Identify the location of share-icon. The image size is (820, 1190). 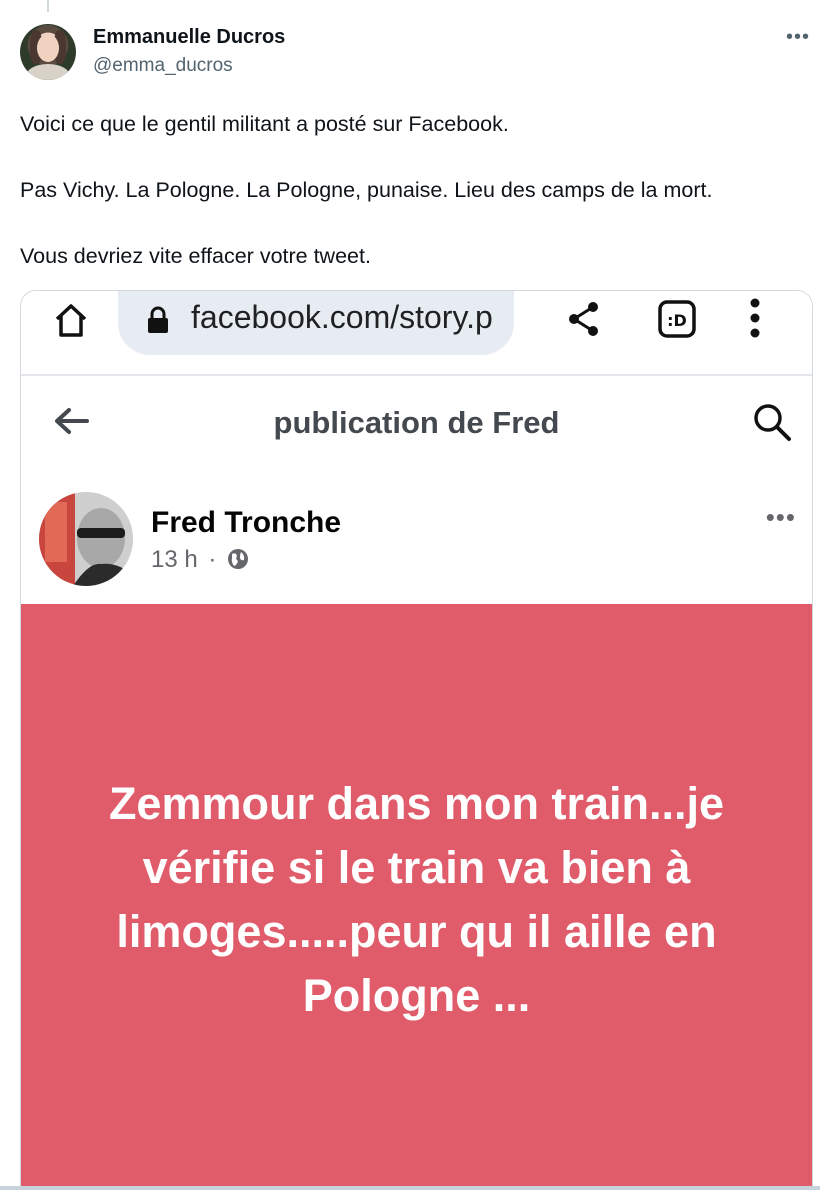
(584, 319).